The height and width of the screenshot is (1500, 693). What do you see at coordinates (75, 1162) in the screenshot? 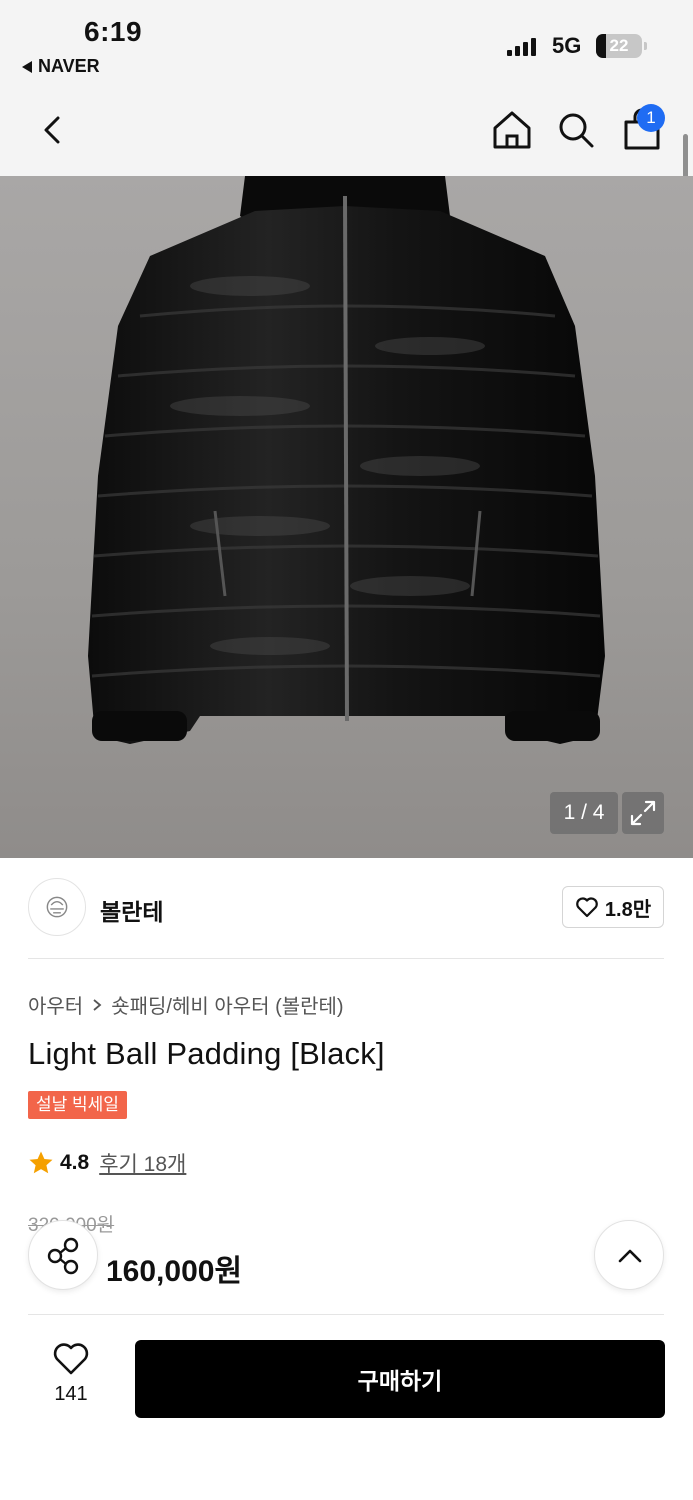
I see `rating-score: 4.8` at bounding box center [75, 1162].